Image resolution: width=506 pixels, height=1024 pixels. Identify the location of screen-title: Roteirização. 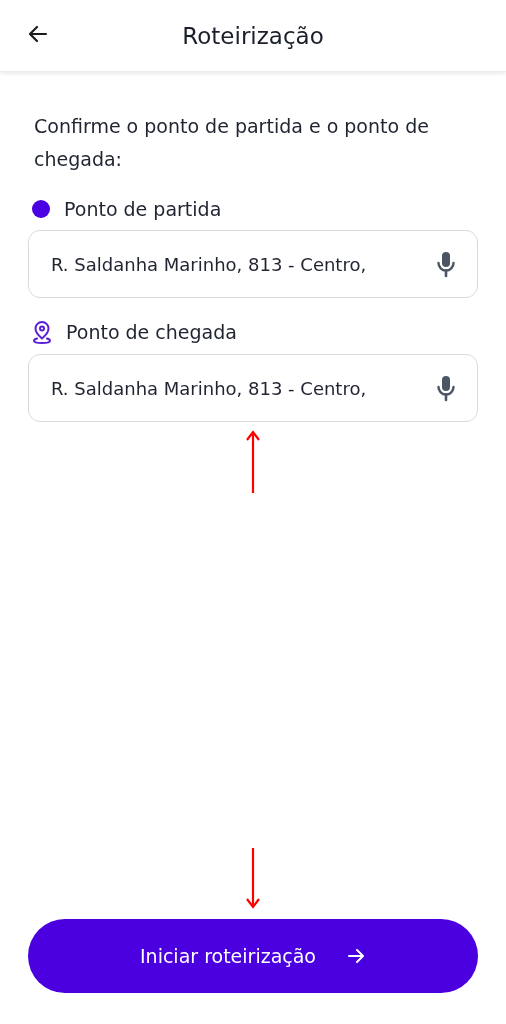
(253, 35).